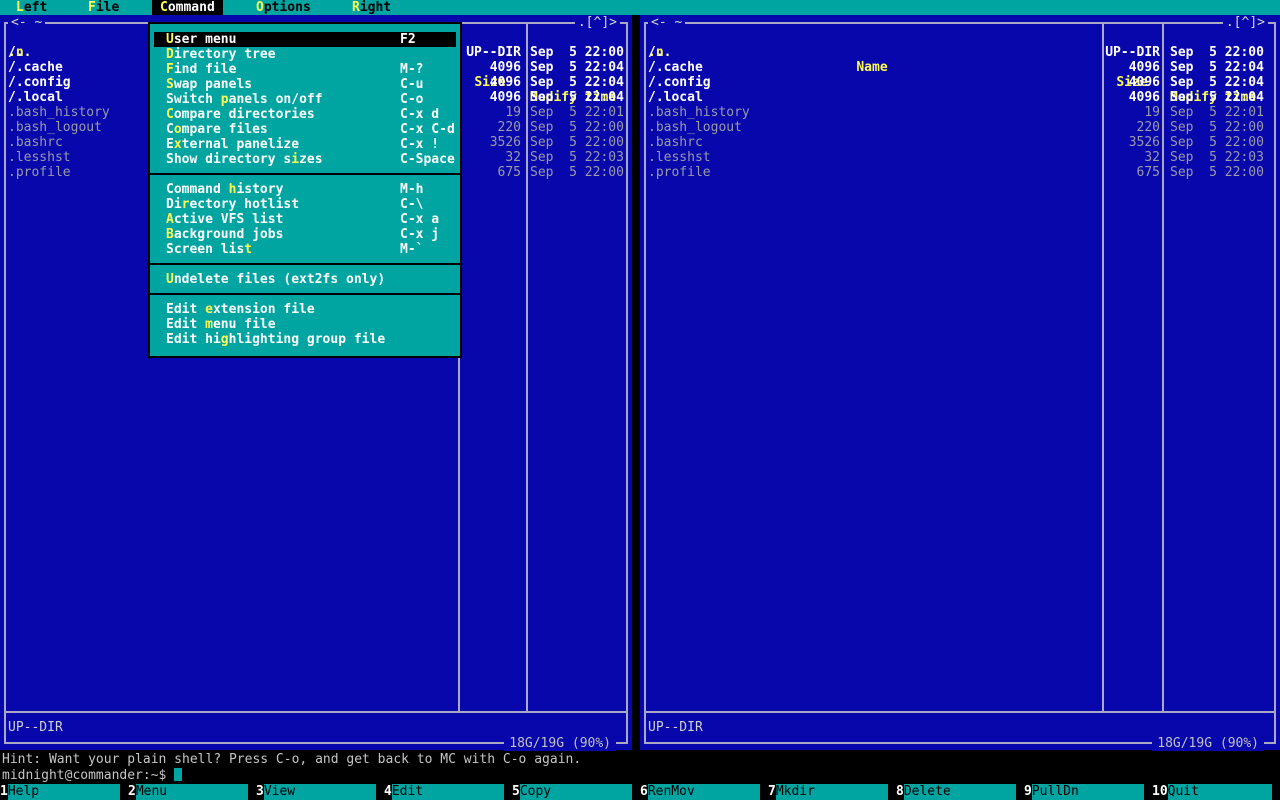 This screenshot has width=1280, height=800. I want to click on file-row: /.cache 4096 Sep 5 22:04, so click(960, 67).